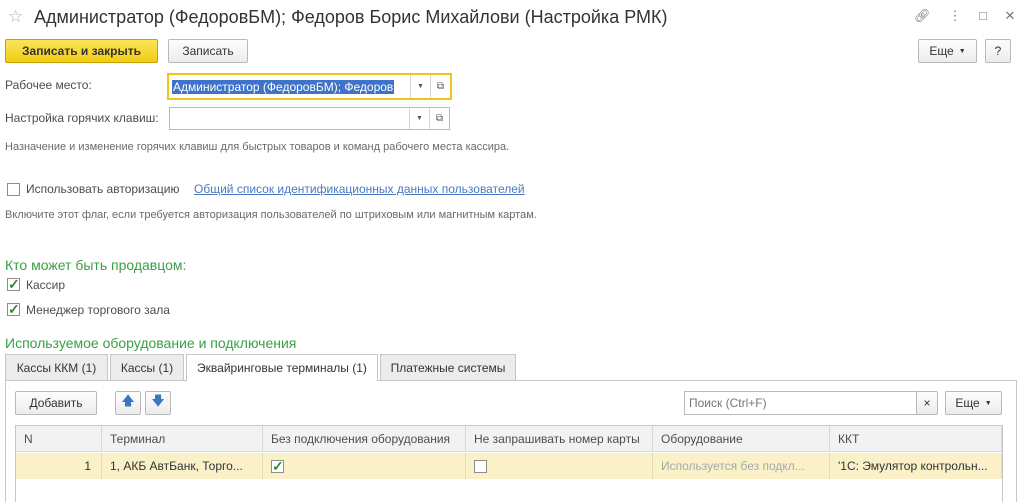  What do you see at coordinates (559, 466) in the screenshot?
I see `cell-no-card-number` at bounding box center [559, 466].